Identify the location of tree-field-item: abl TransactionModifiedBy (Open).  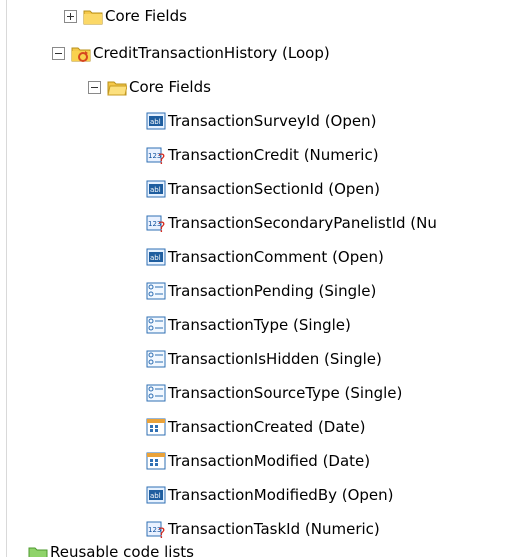
(270, 495).